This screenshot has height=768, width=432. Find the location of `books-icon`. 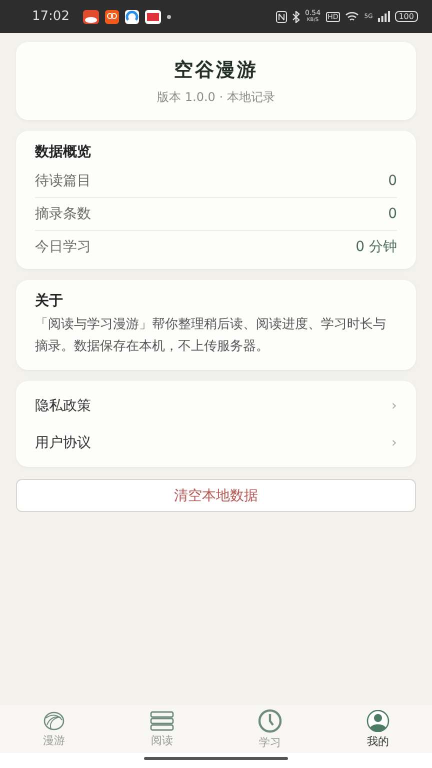

books-icon is located at coordinates (162, 720).